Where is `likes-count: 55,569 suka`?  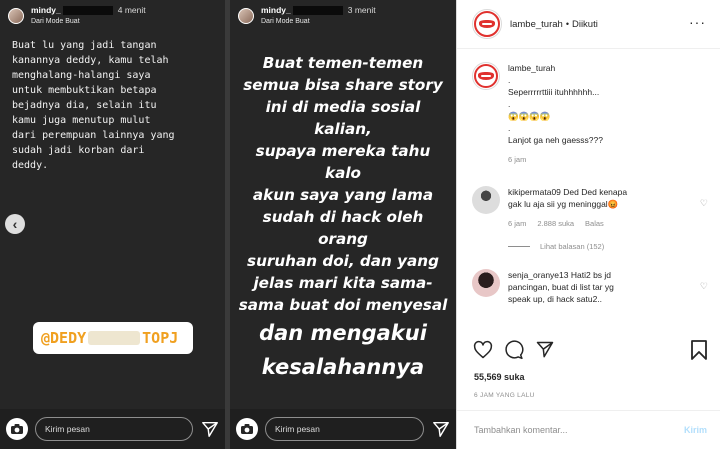
likes-count: 55,569 suka is located at coordinates (499, 377).